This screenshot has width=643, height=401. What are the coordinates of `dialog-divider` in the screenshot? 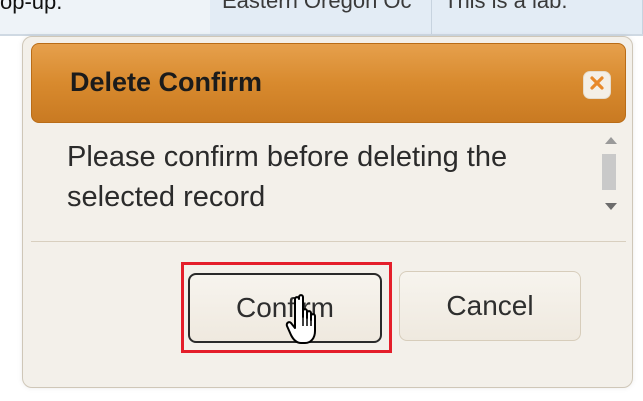 It's located at (328, 241).